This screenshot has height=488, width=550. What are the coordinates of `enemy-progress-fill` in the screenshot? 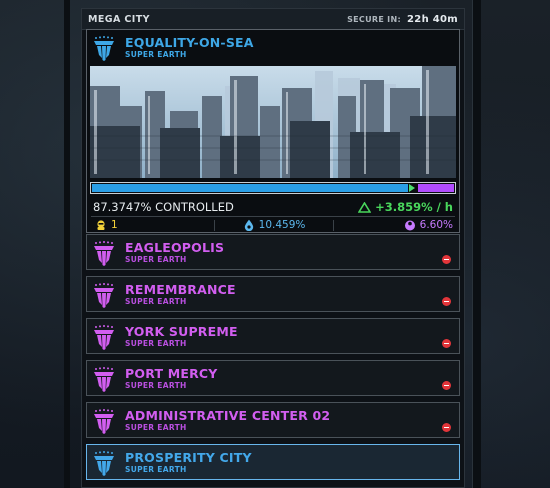 It's located at (436, 188).